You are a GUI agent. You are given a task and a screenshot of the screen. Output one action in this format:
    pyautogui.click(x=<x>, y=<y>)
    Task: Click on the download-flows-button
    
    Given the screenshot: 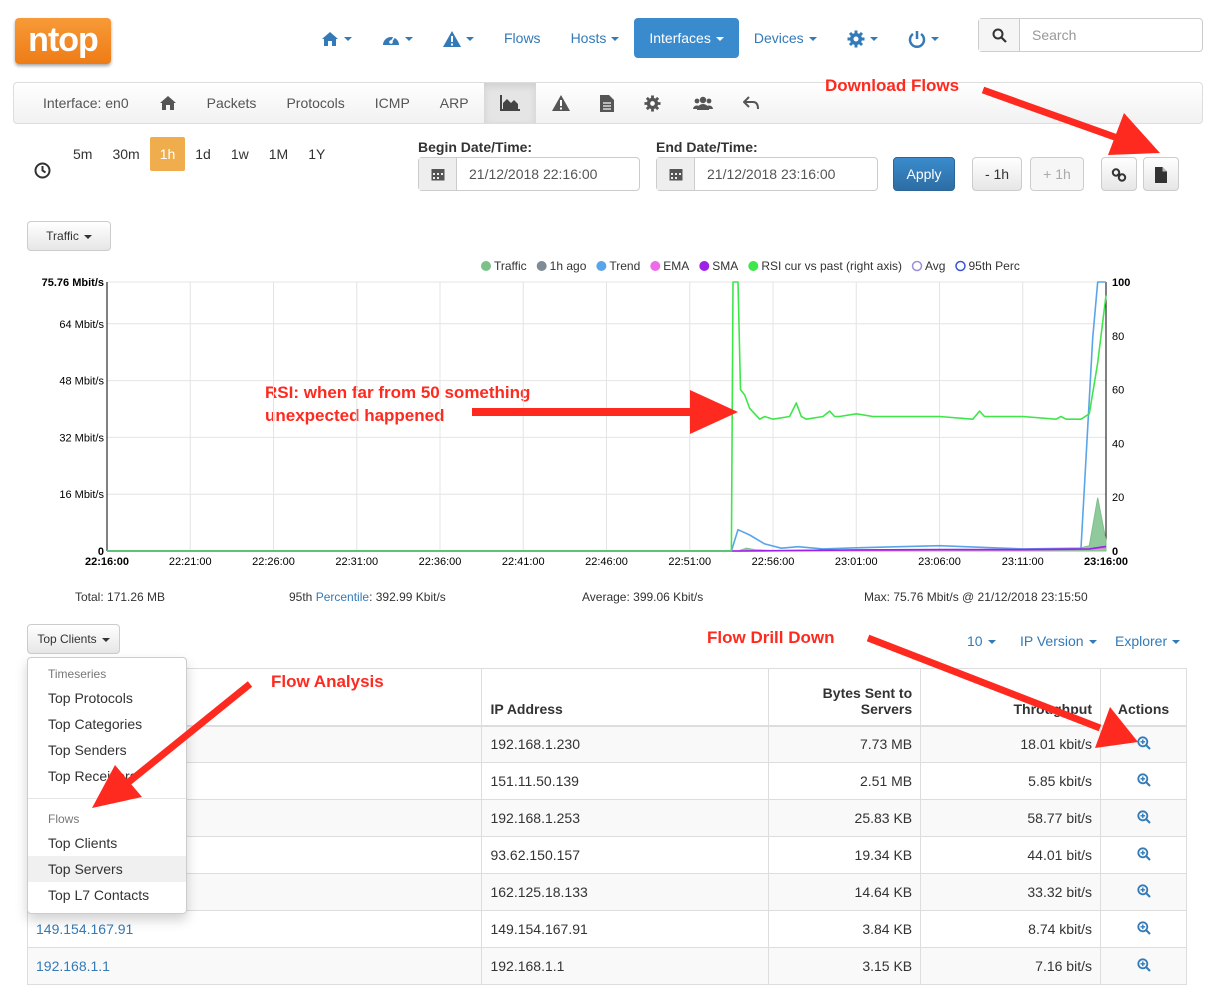 What is the action you would take?
    pyautogui.click(x=1161, y=174)
    